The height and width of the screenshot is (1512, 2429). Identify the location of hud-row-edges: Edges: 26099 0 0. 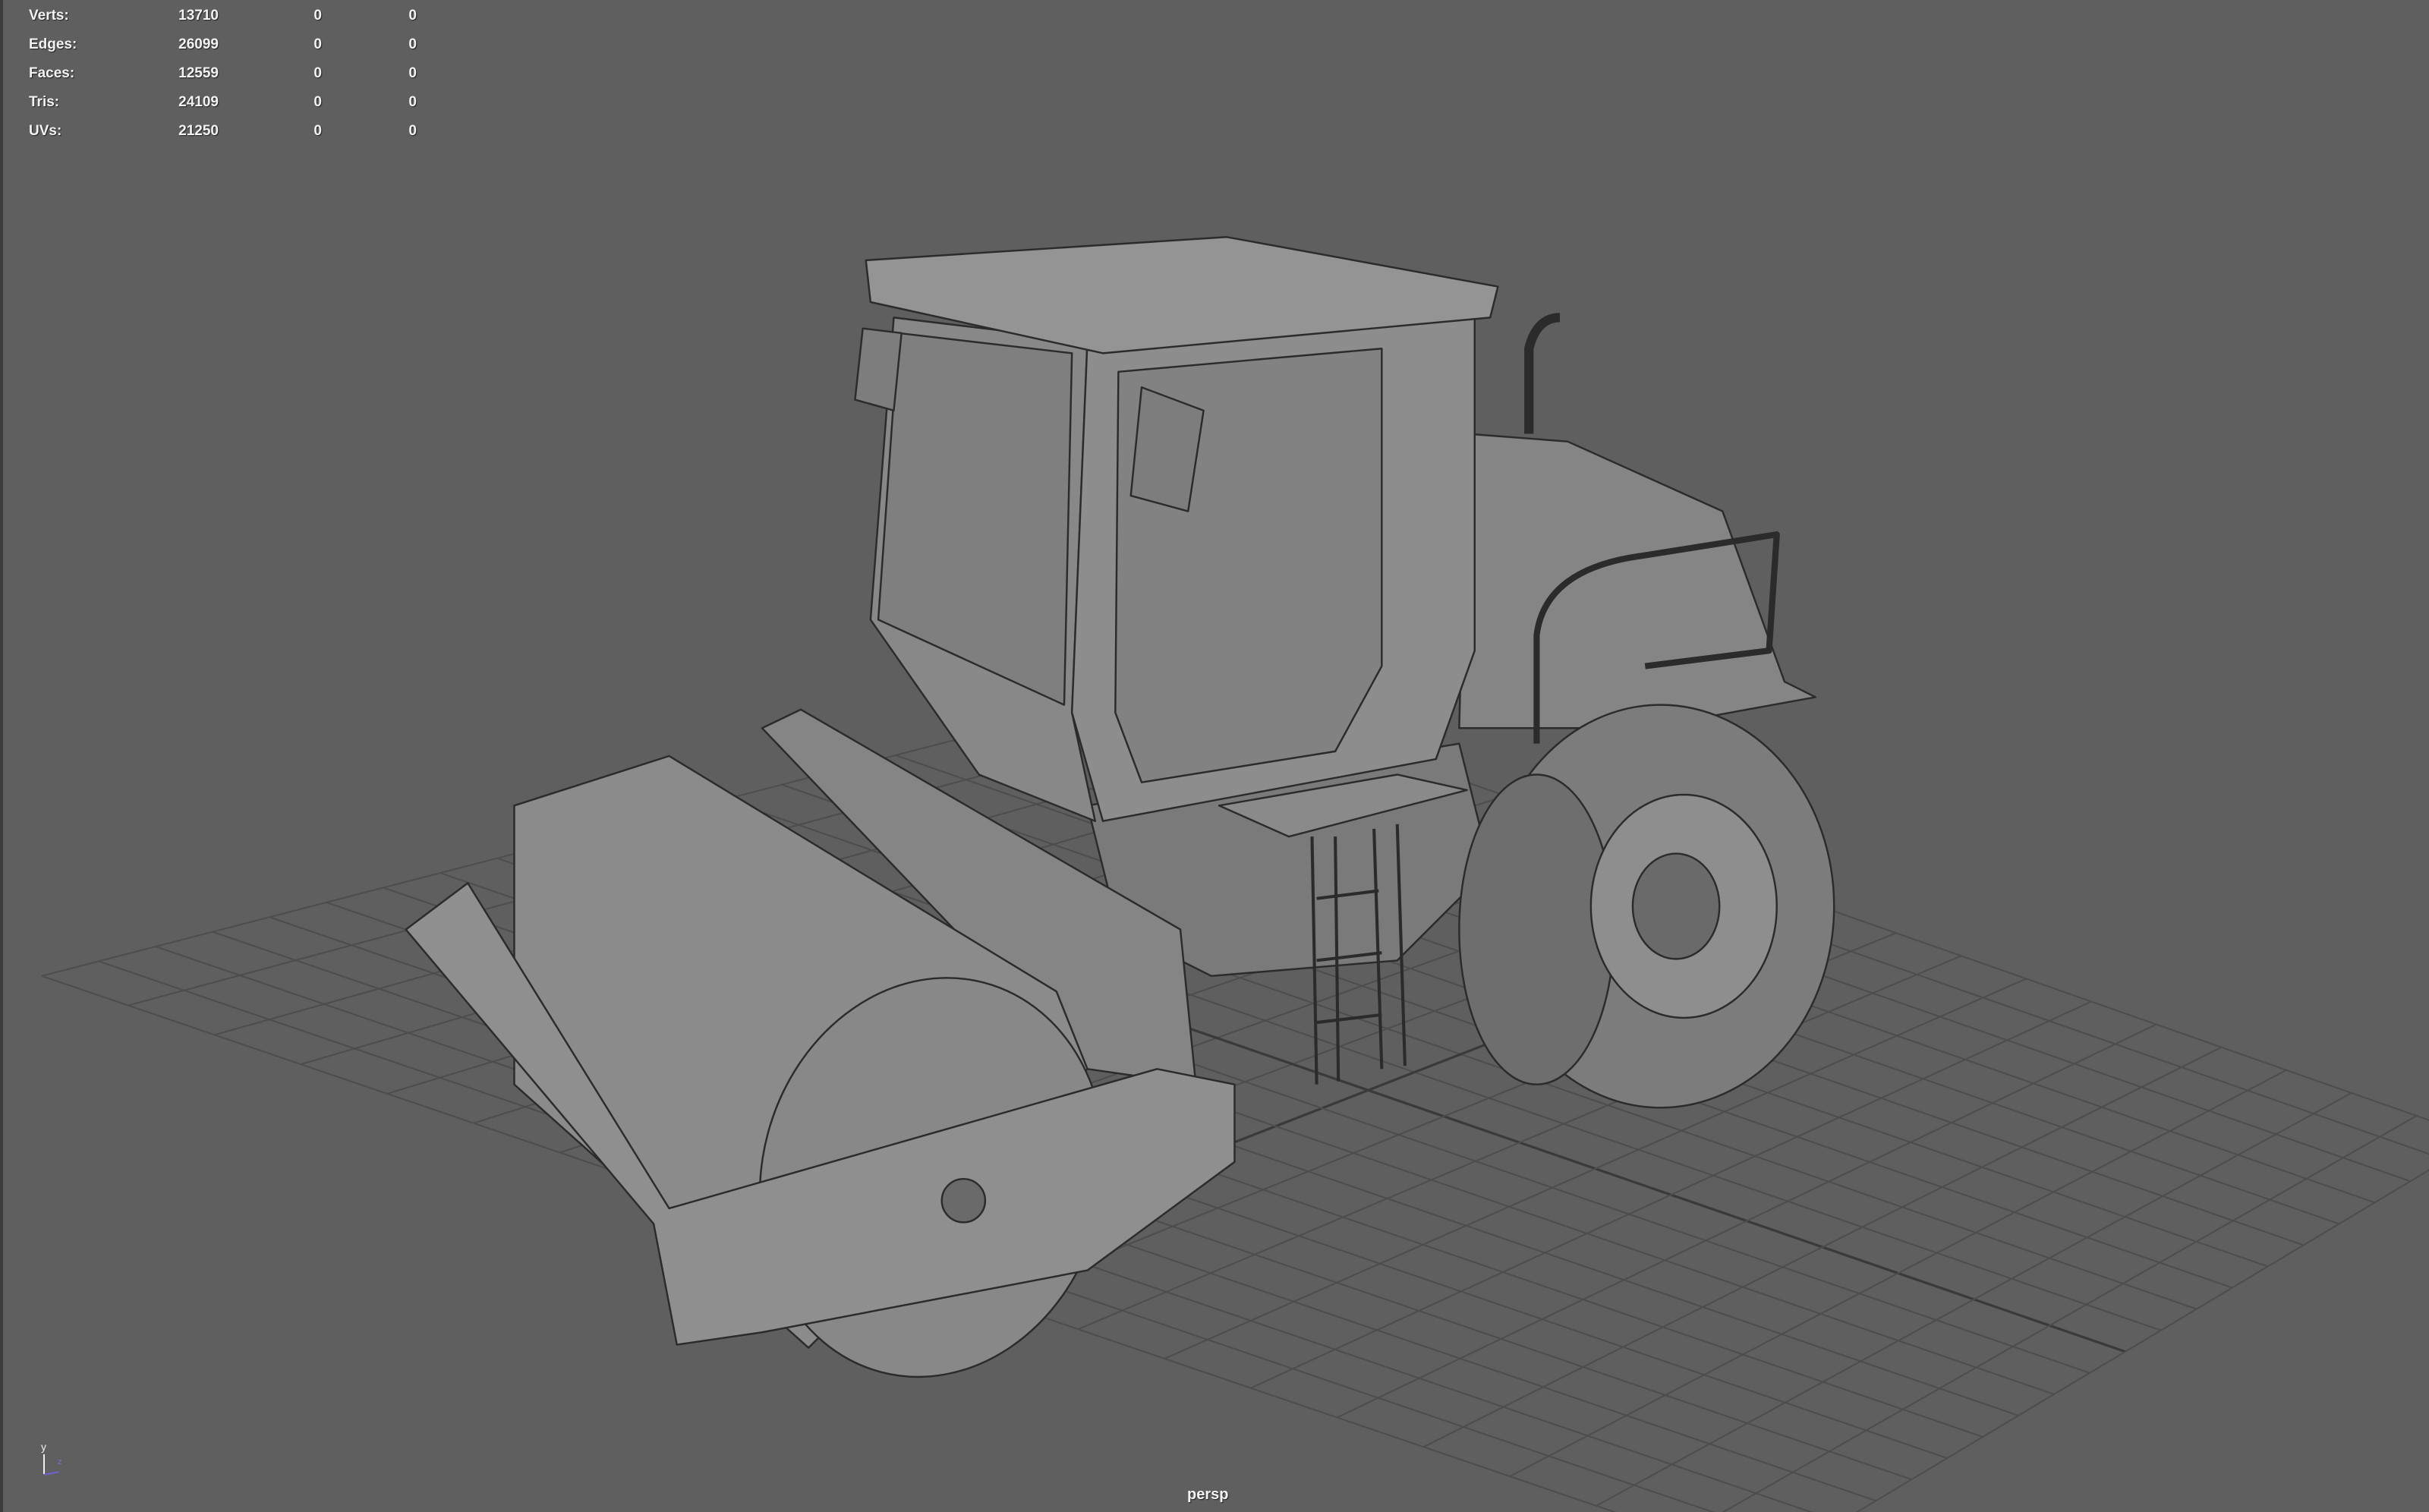
(223, 44).